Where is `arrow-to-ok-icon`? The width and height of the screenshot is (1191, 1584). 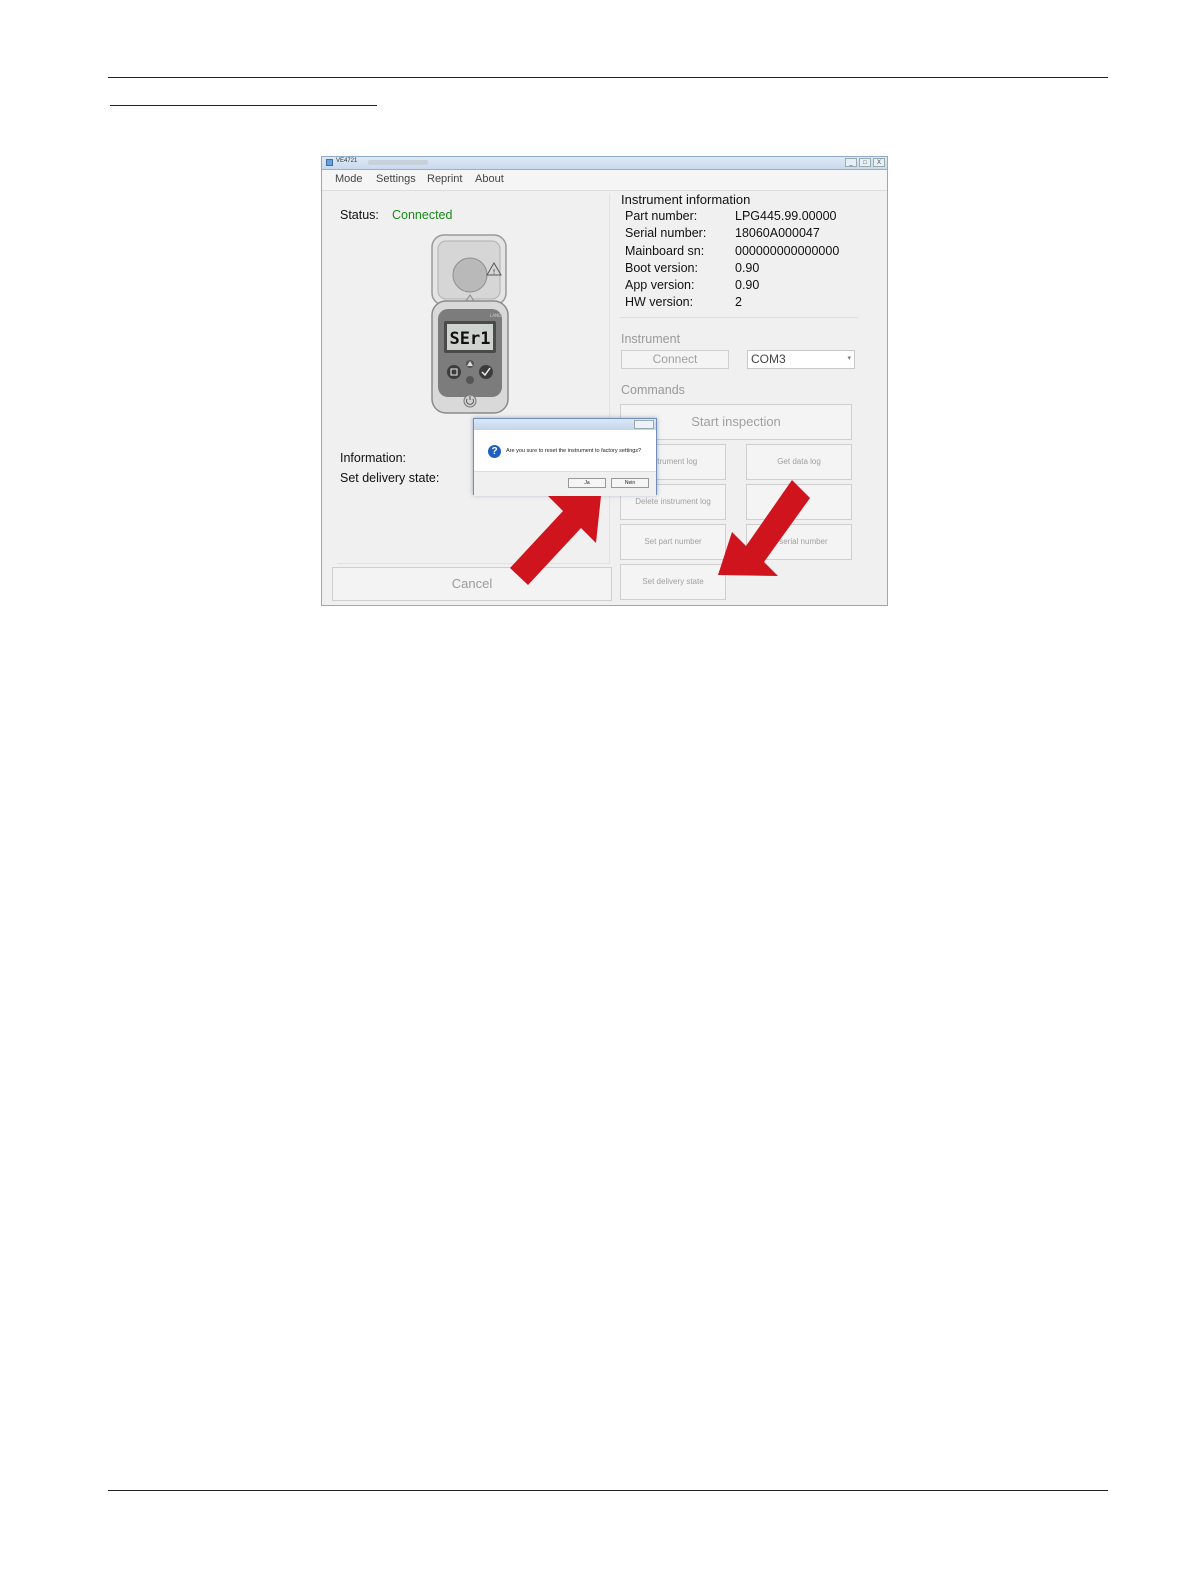
arrow-to-ok-icon is located at coordinates (555, 540).